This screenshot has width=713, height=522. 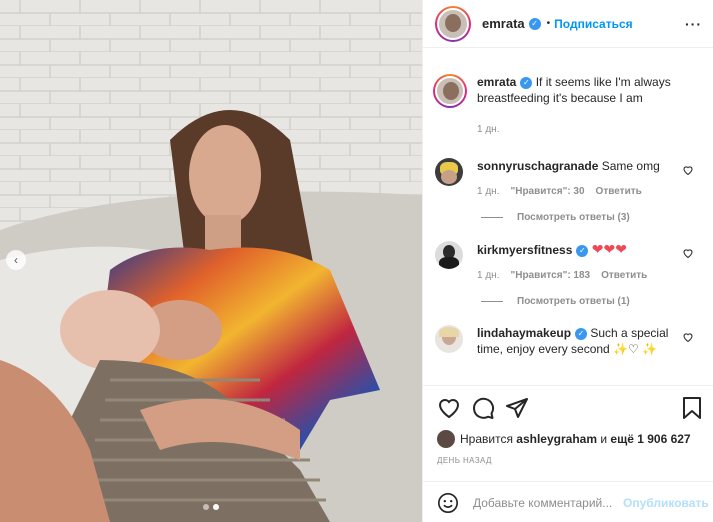 What do you see at coordinates (16, 260) in the screenshot?
I see `carousel-prev-button: ‹` at bounding box center [16, 260].